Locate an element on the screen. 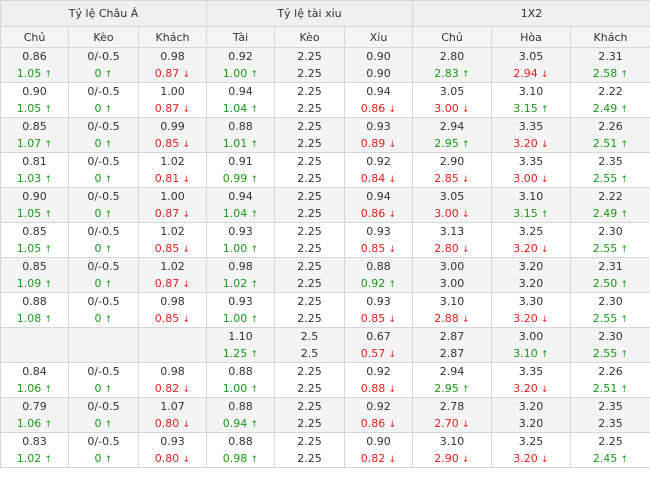 This screenshot has height=491, width=650. odds-cell: 2.5 2.5 is located at coordinates (310, 345).